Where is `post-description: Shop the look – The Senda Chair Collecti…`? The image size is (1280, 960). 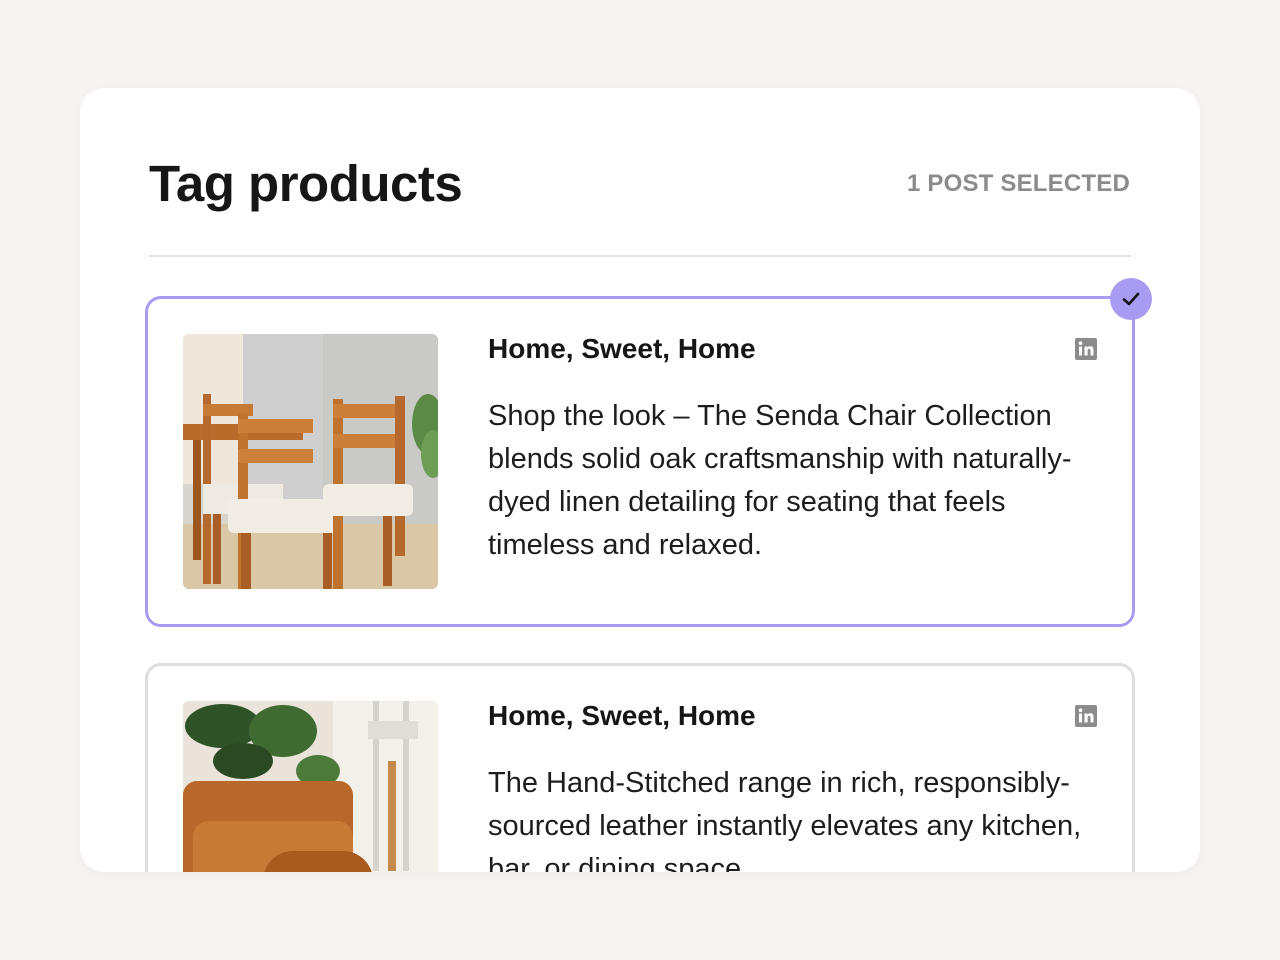
post-description: Shop the look – The Senda Chair Collecti… is located at coordinates (780, 480).